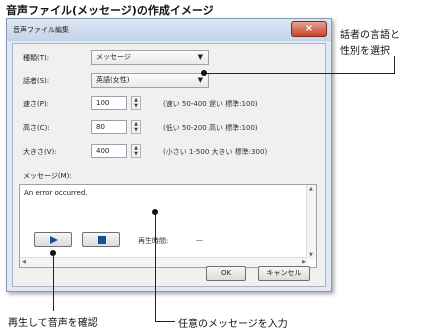 The width and height of the screenshot is (430, 336). Describe the element at coordinates (210, 128) in the screenshot. I see `pitch-hint: (低い 50-200 高い 標準:100)` at that location.